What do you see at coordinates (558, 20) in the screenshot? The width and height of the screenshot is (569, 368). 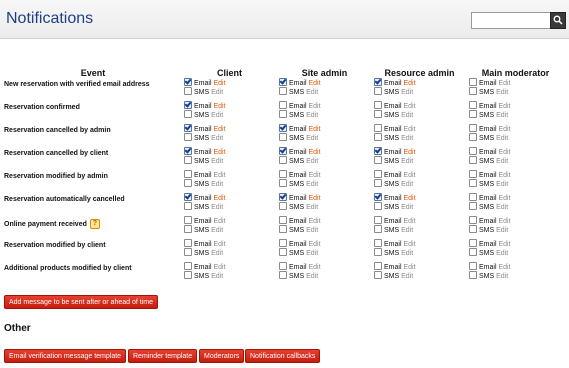 I see `search-button` at bounding box center [558, 20].